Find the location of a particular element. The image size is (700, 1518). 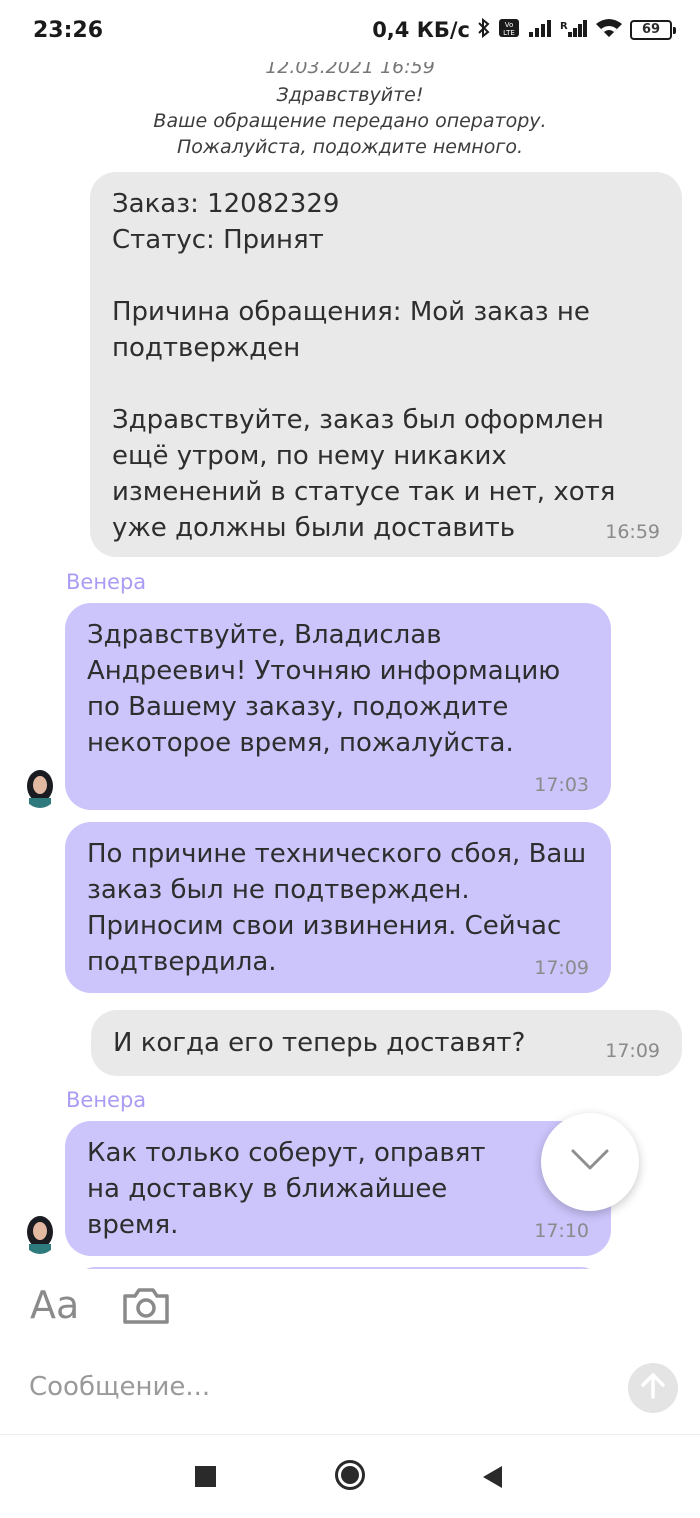

status-icons: 0,4 КБ/с Vo LTE R 69 is located at coordinates (524, 30).